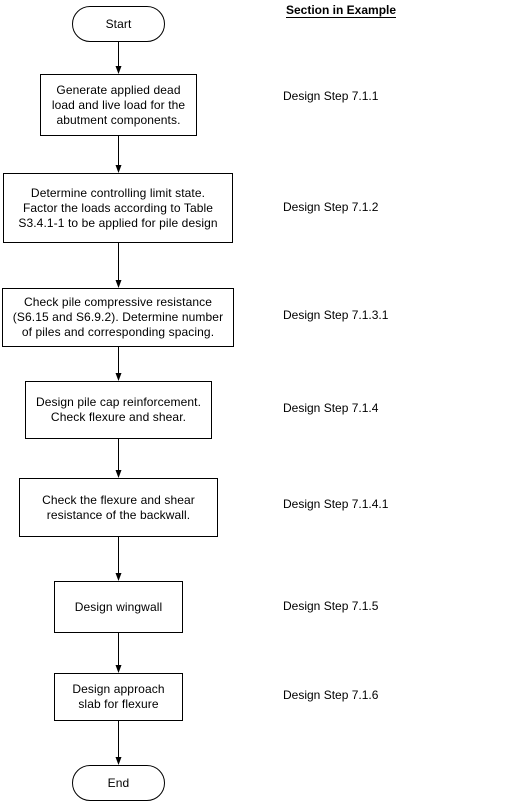 This screenshot has height=806, width=512. Describe the element at coordinates (331, 695) in the screenshot. I see `section-label-7-1-6: Design Step 7.1.6` at that location.